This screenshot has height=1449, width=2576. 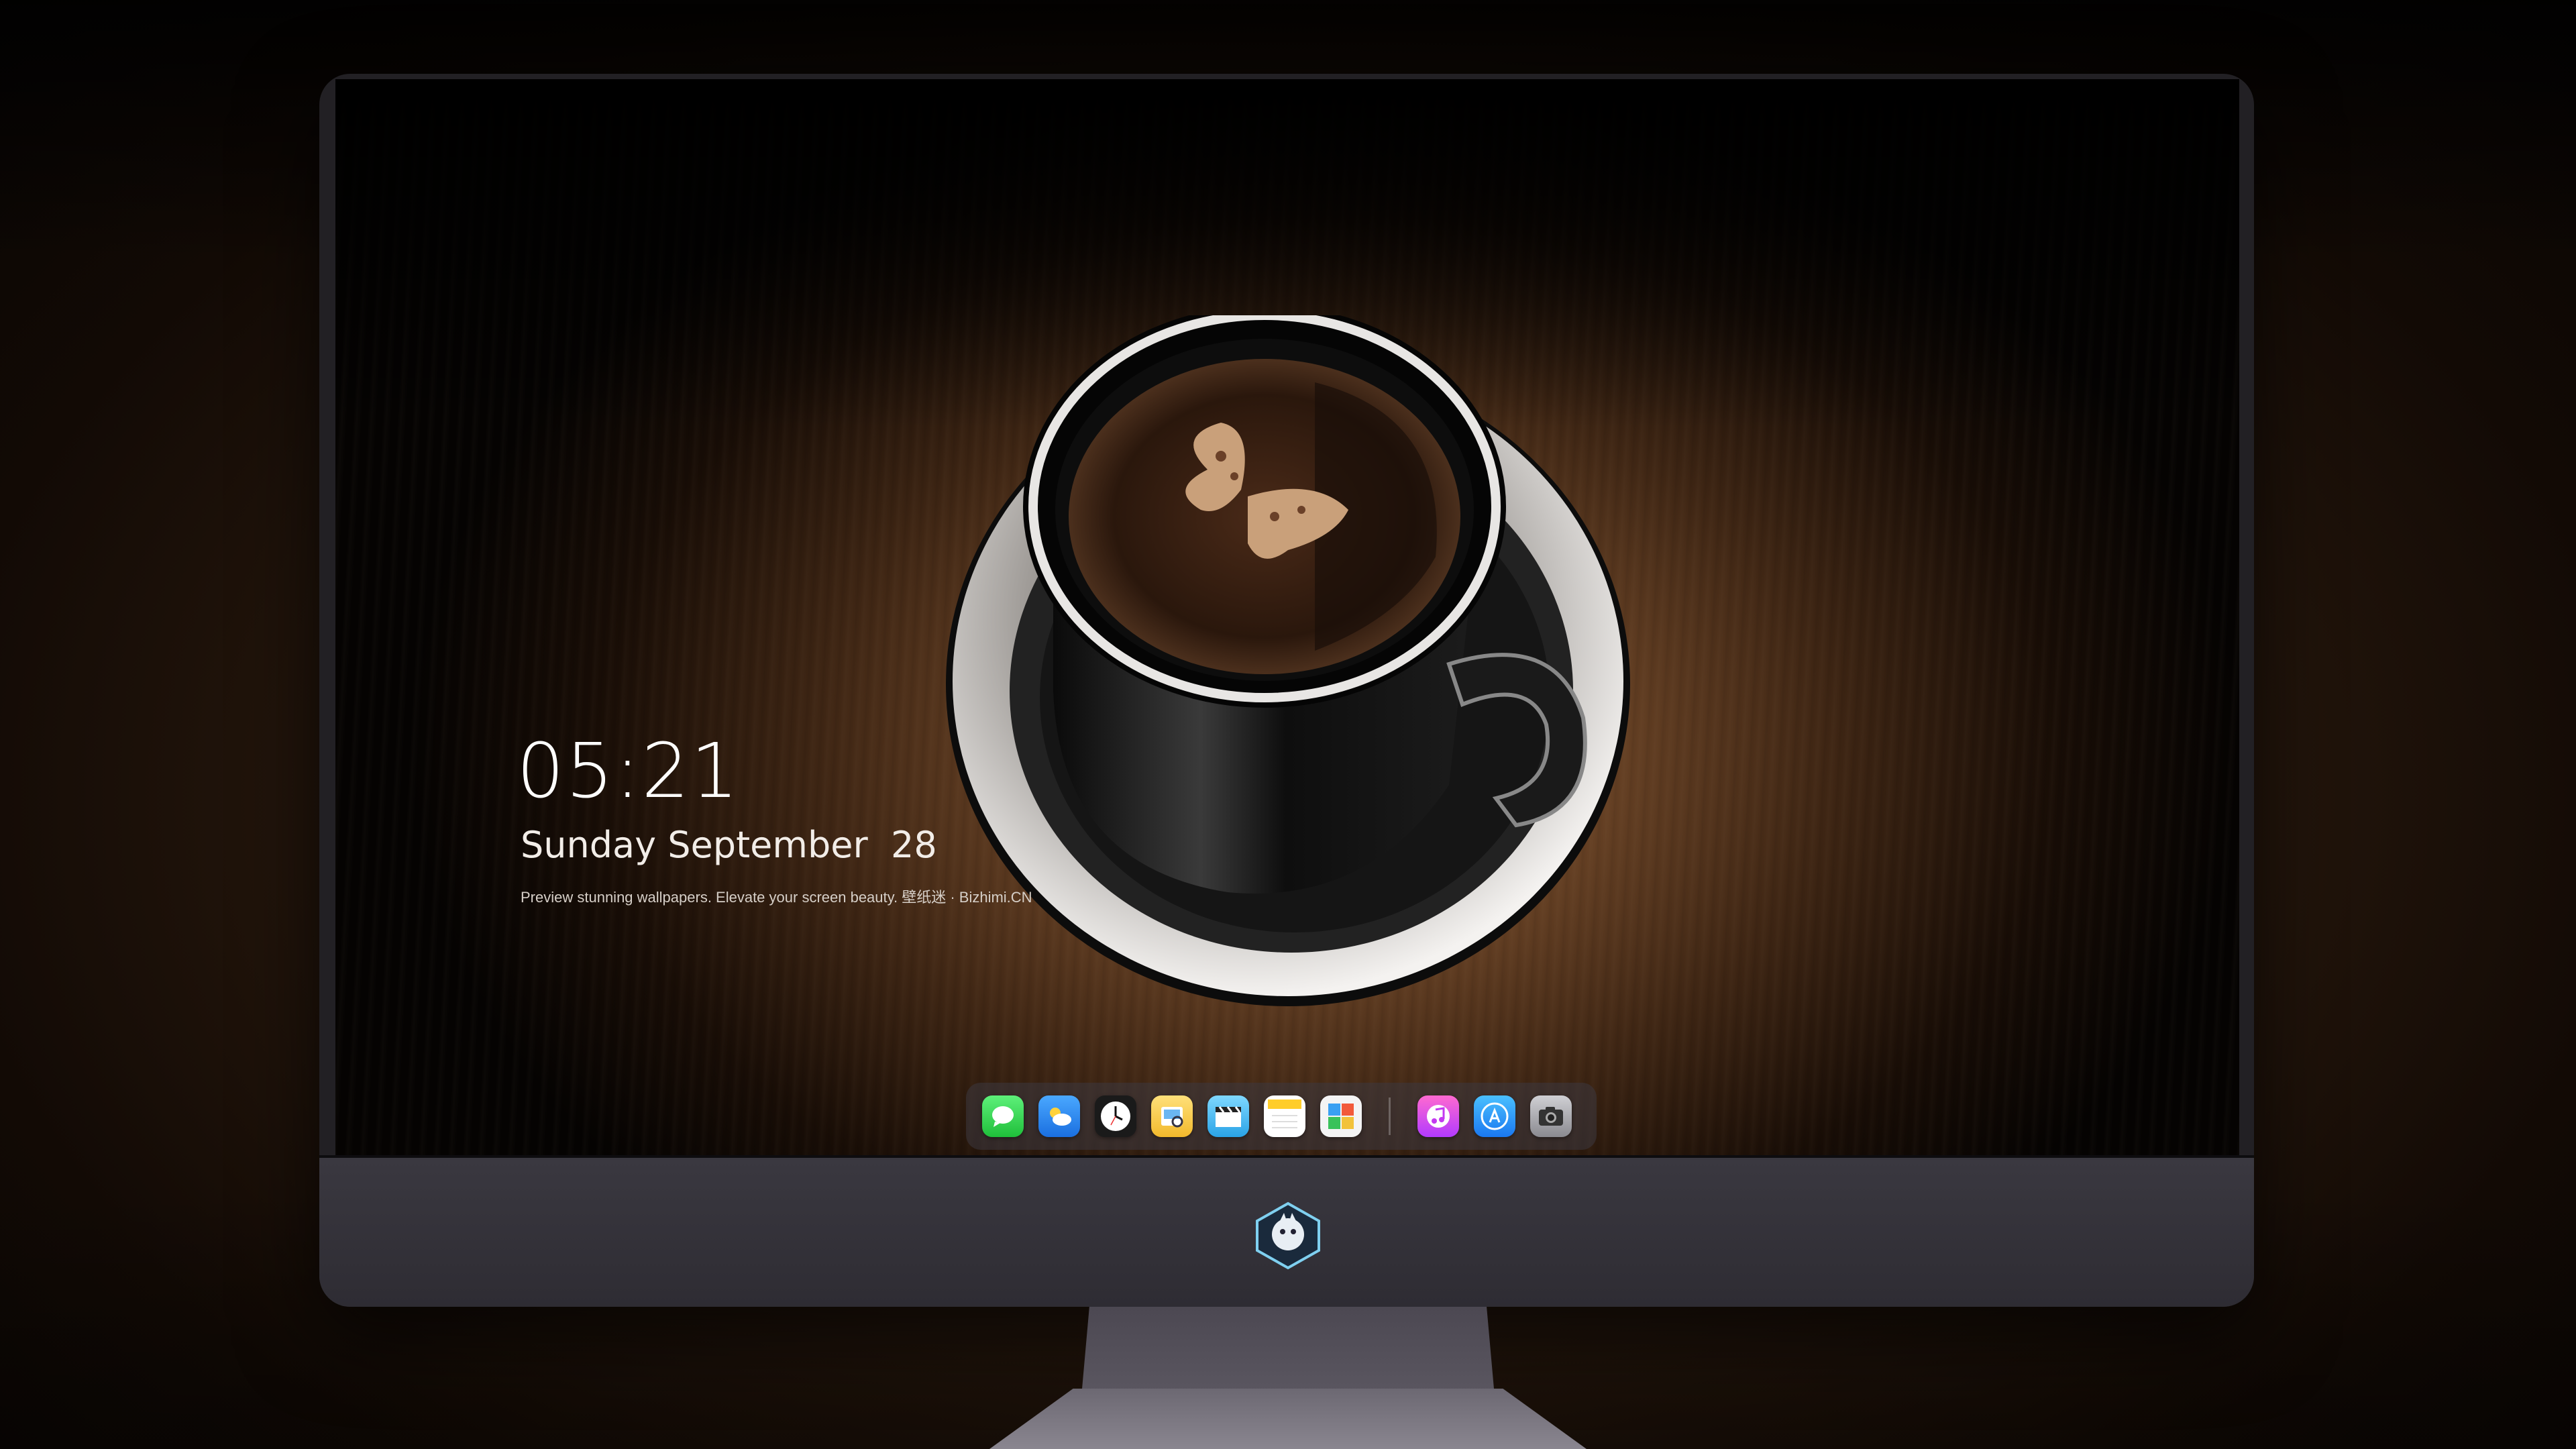 I want to click on lock-clock: 05:21, so click(x=628, y=771).